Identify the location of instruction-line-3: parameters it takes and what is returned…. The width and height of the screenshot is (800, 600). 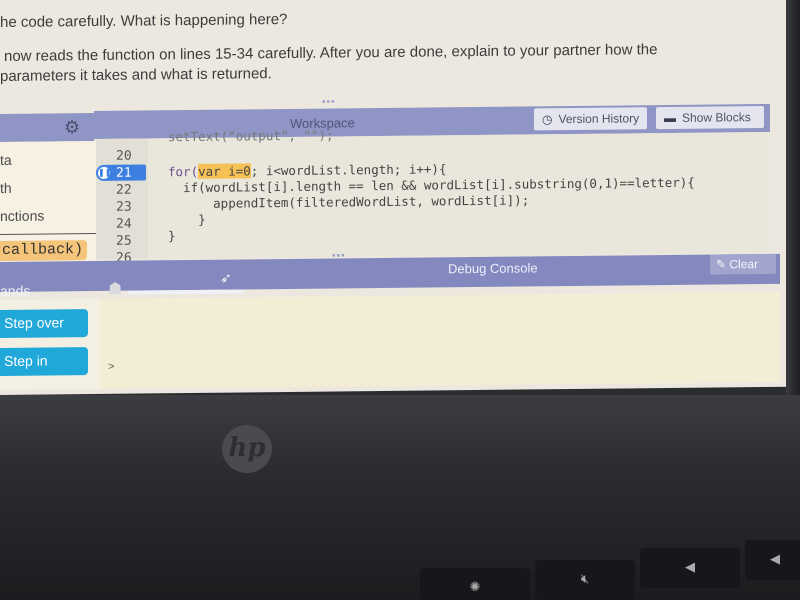
(136, 75).